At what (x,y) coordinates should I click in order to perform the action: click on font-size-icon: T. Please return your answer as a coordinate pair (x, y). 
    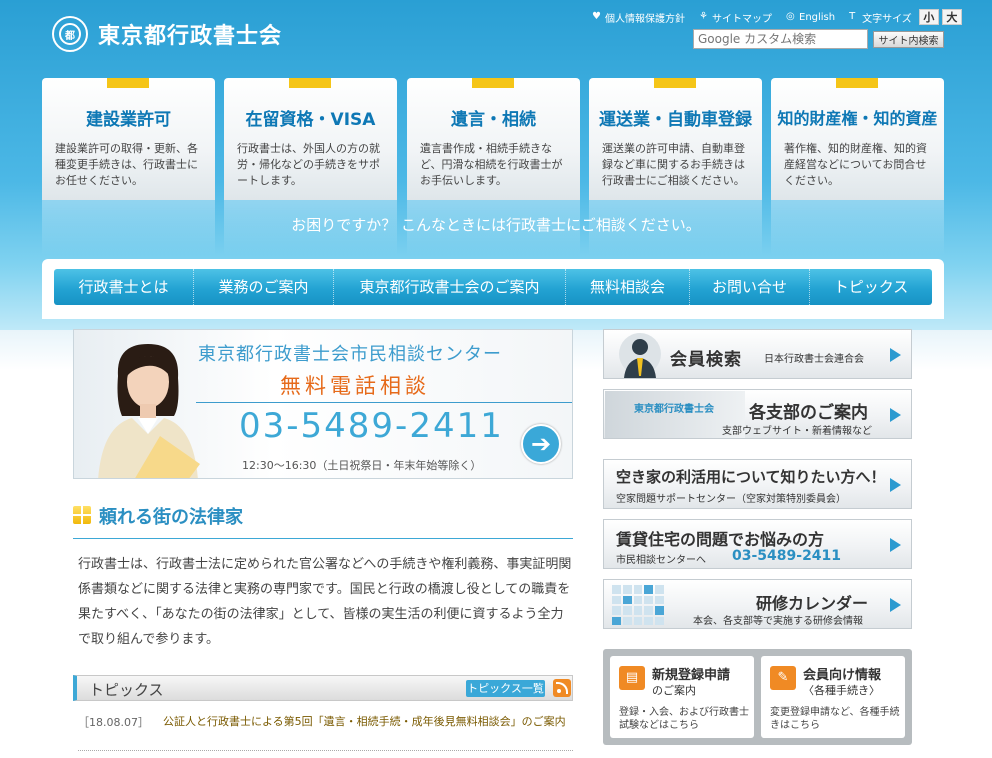
    Looking at the image, I should click on (852, 16).